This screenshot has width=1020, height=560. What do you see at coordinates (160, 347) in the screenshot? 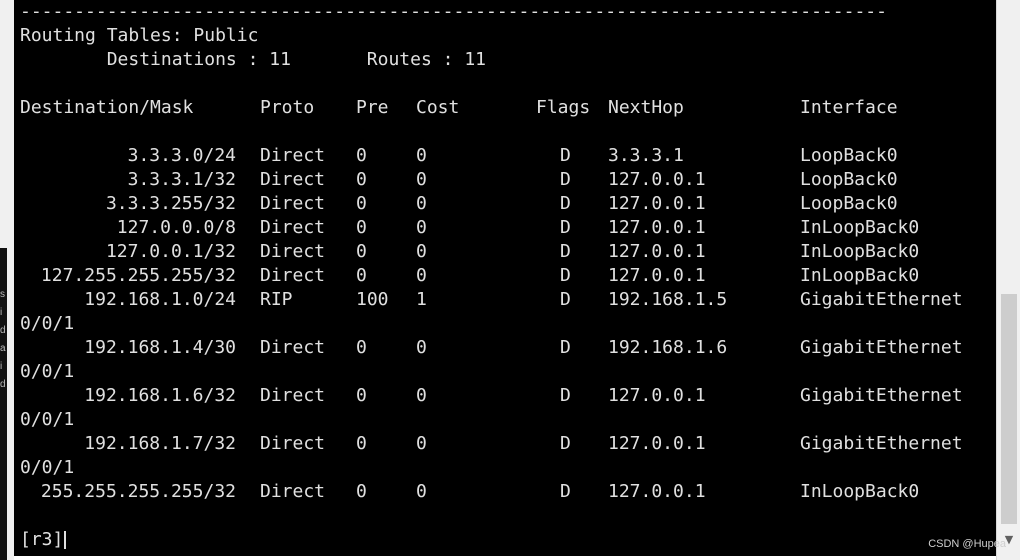
I see `route-destination: 192.168.1.4/30` at bounding box center [160, 347].